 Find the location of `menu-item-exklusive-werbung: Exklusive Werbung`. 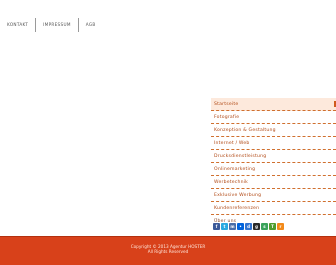

menu-item-exklusive-werbung: Exklusive Werbung is located at coordinates (273, 195).